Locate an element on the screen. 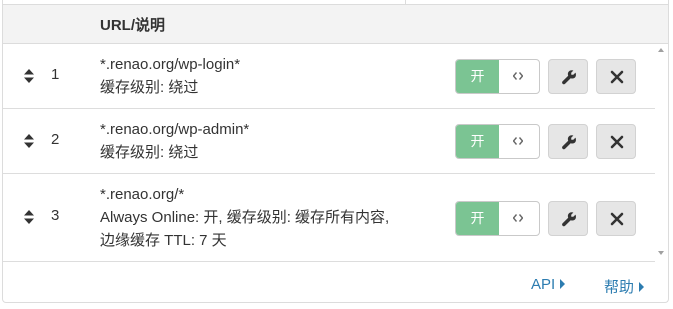  vertical-scrollbar is located at coordinates (661, 153).